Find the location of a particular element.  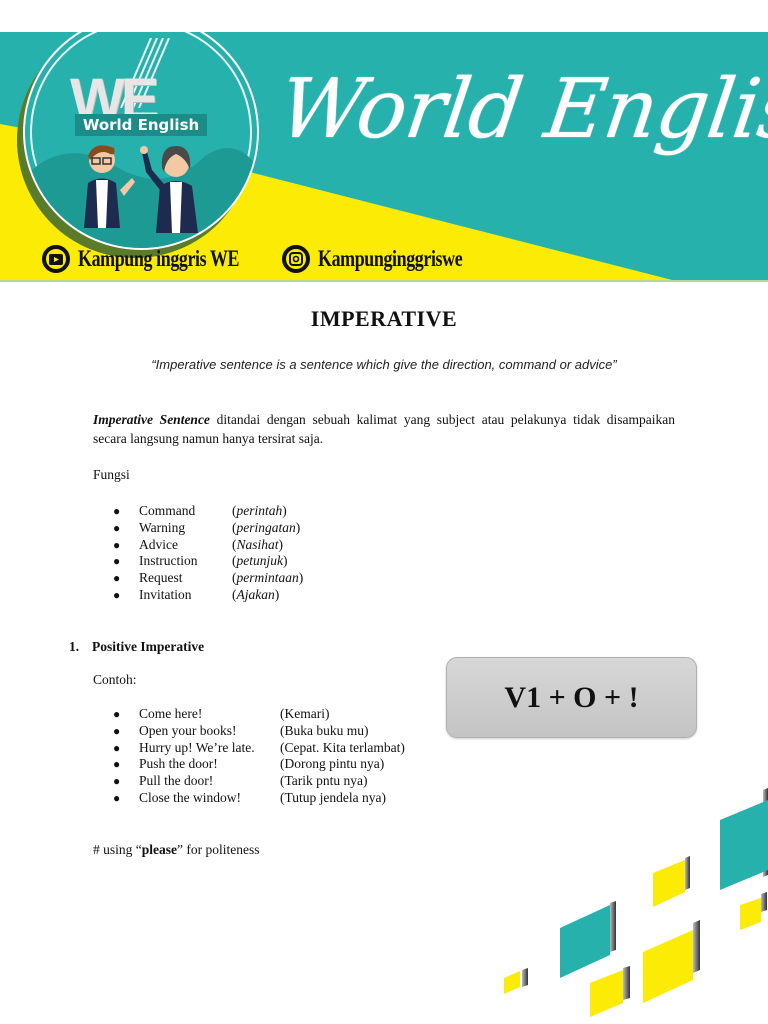

youtube-channel-label: Kampung inggris WE is located at coordinates (159, 258).